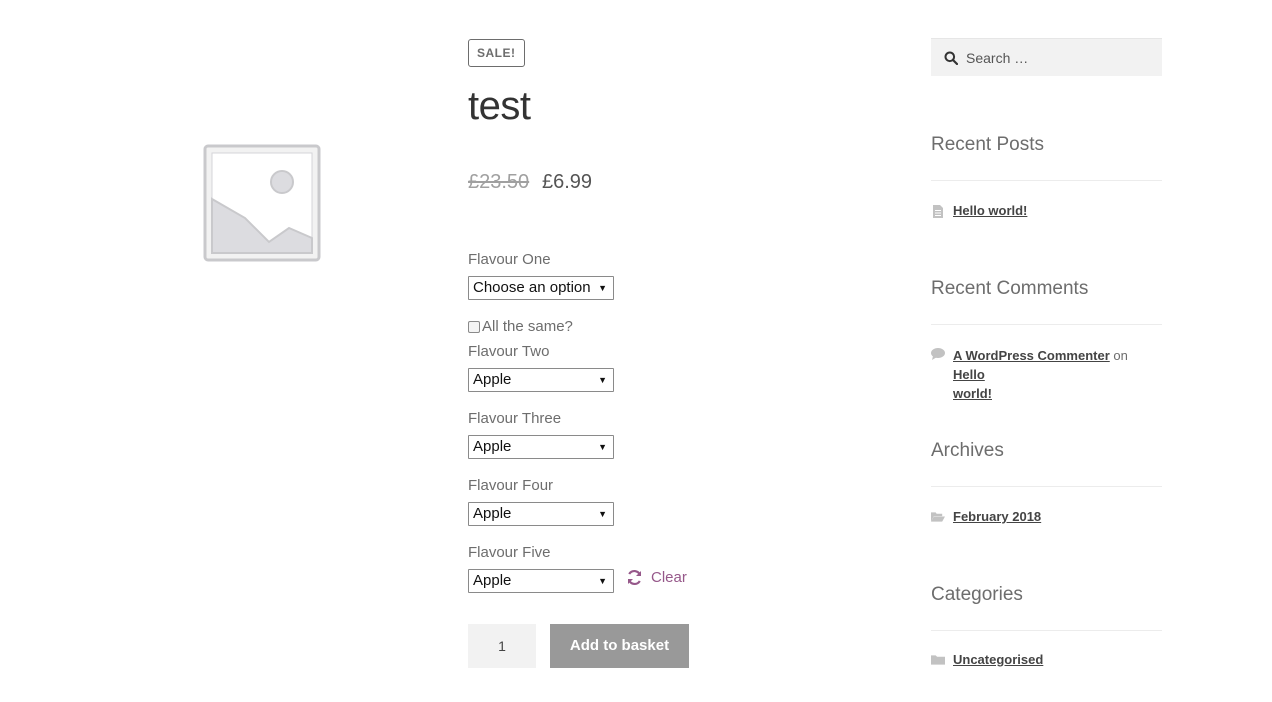 The image size is (1272, 702). I want to click on archive-item: February 2018, so click(986, 516).